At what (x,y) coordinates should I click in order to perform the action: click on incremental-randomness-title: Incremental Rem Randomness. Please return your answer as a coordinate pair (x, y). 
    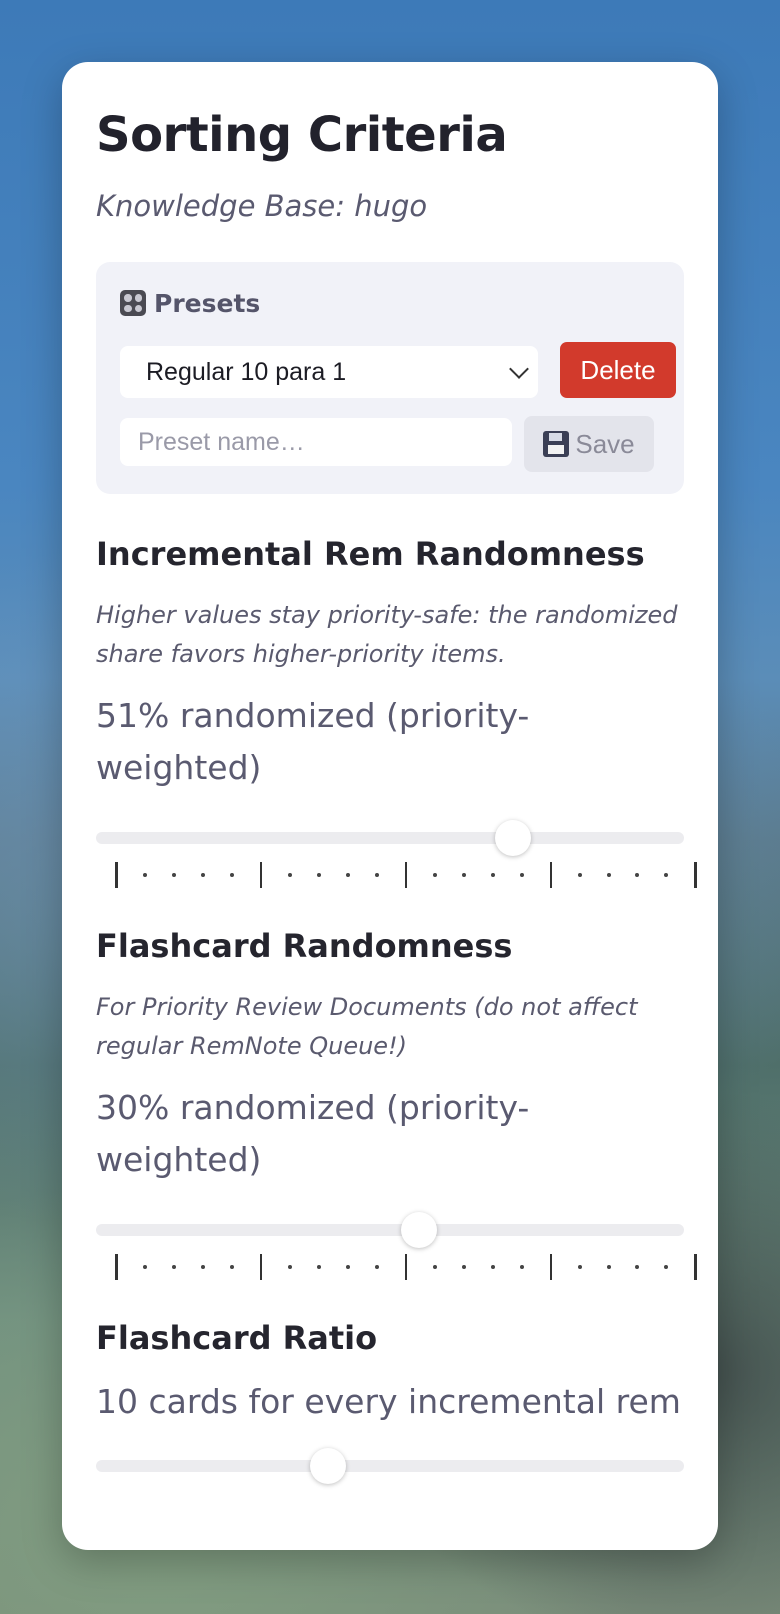
    Looking at the image, I should click on (370, 554).